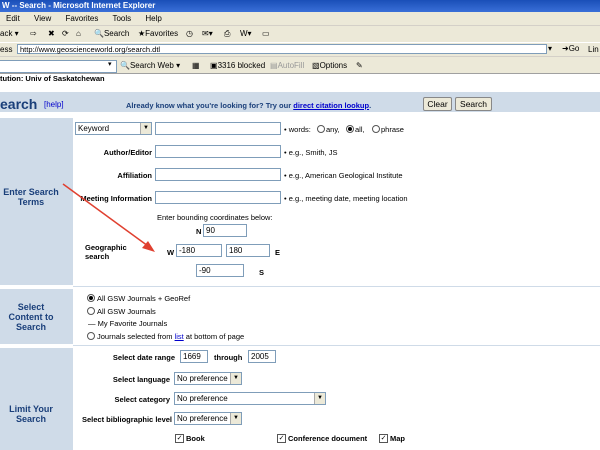  What do you see at coordinates (266, 34) in the screenshot?
I see `discuss-icon: ▭` at bounding box center [266, 34].